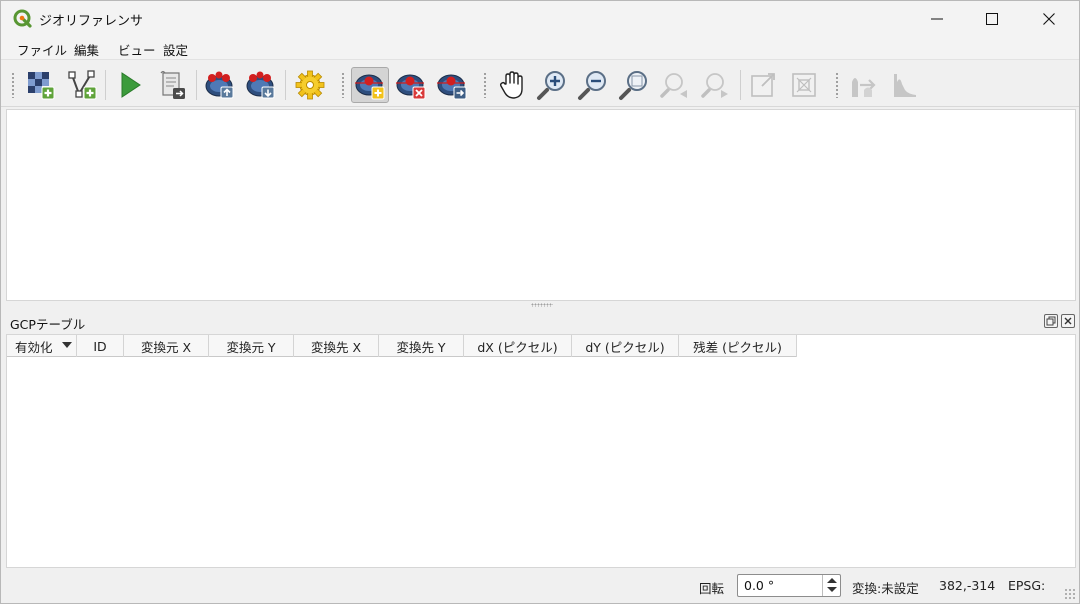 The width and height of the screenshot is (1080, 604). I want to click on column-header-label: 変換元 X, so click(166, 347).